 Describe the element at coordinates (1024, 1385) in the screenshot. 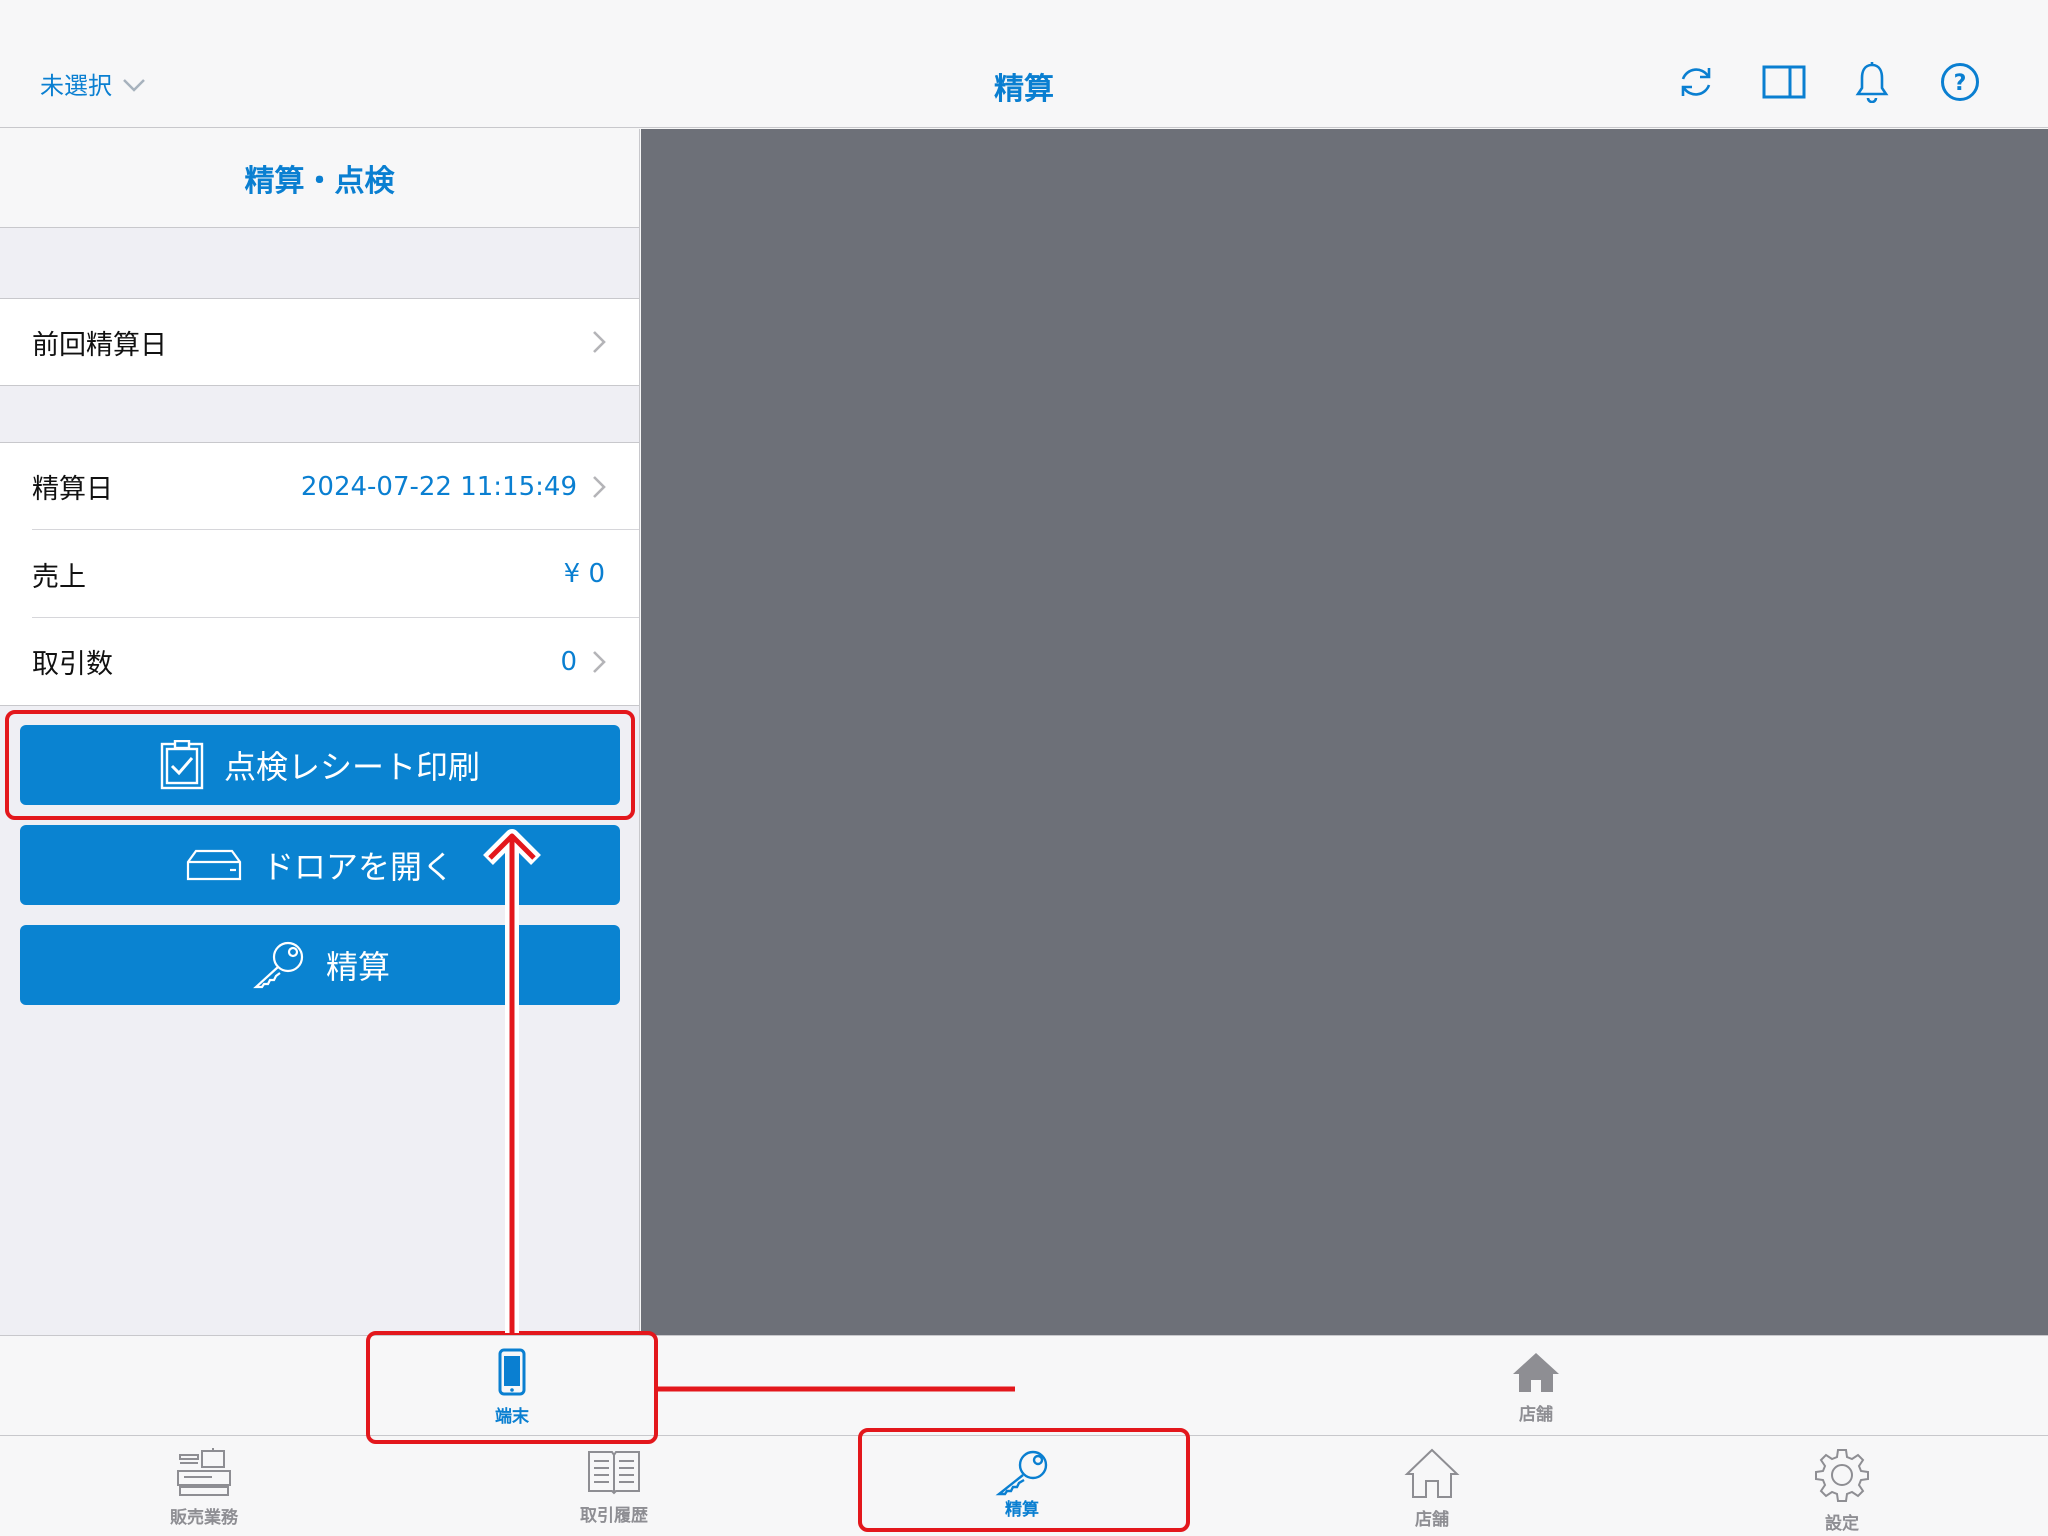

I see `sub-tab-bar: 端末 店舗` at that location.